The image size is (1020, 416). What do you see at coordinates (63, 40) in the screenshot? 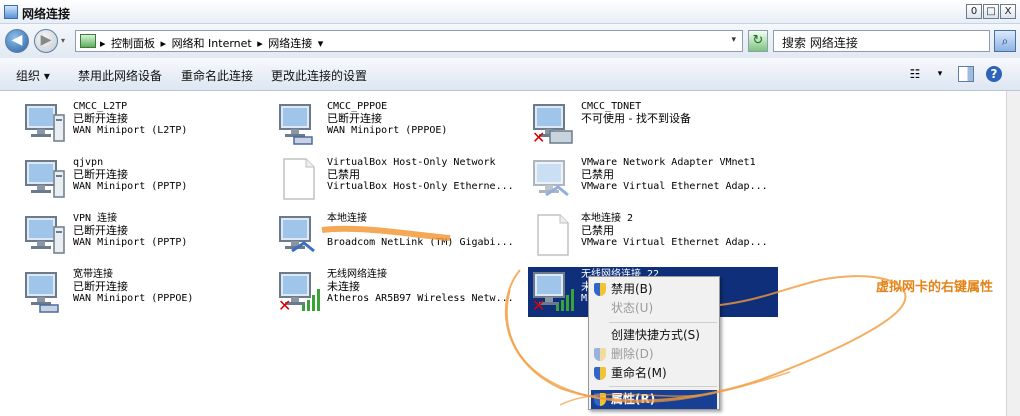
I see `recent-pages-dropdown: ▾` at bounding box center [63, 40].